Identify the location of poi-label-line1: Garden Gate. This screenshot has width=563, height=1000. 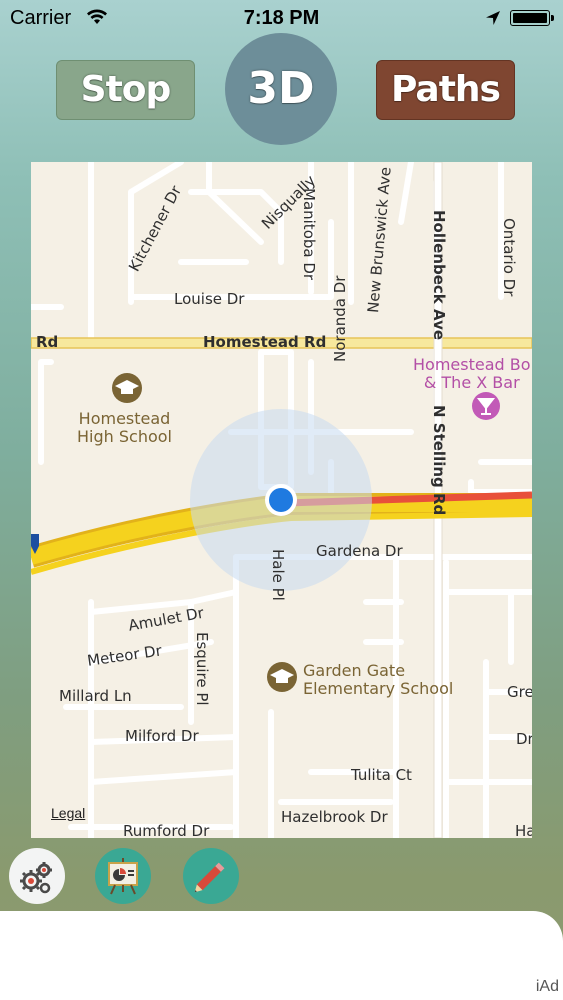
(354, 670).